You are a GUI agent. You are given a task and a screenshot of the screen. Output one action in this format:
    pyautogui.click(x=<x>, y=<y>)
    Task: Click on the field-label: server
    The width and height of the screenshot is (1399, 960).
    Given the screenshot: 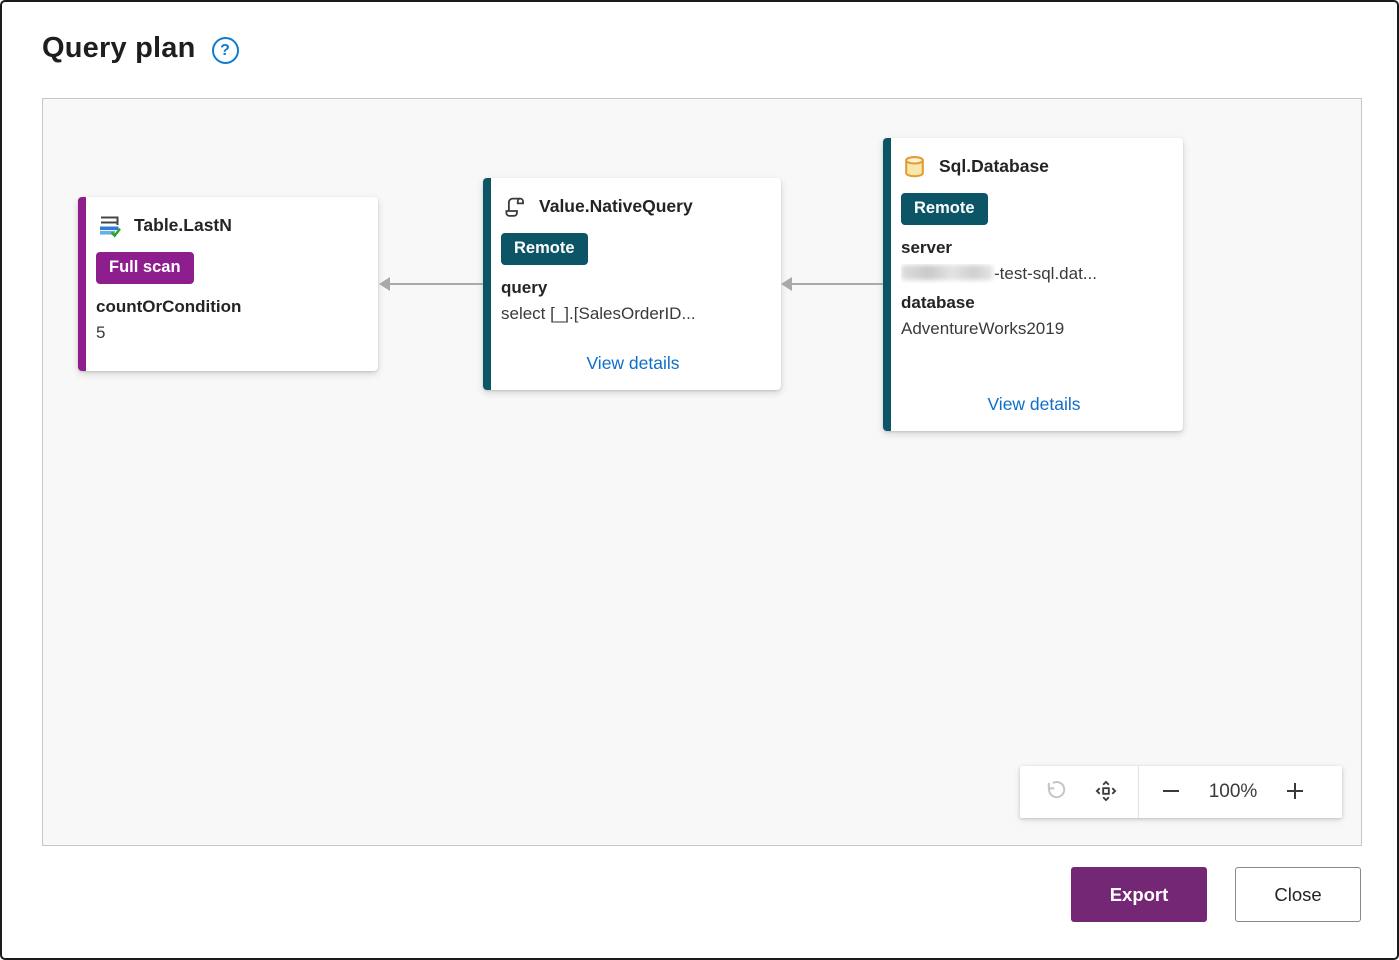 What is the action you would take?
    pyautogui.click(x=927, y=248)
    